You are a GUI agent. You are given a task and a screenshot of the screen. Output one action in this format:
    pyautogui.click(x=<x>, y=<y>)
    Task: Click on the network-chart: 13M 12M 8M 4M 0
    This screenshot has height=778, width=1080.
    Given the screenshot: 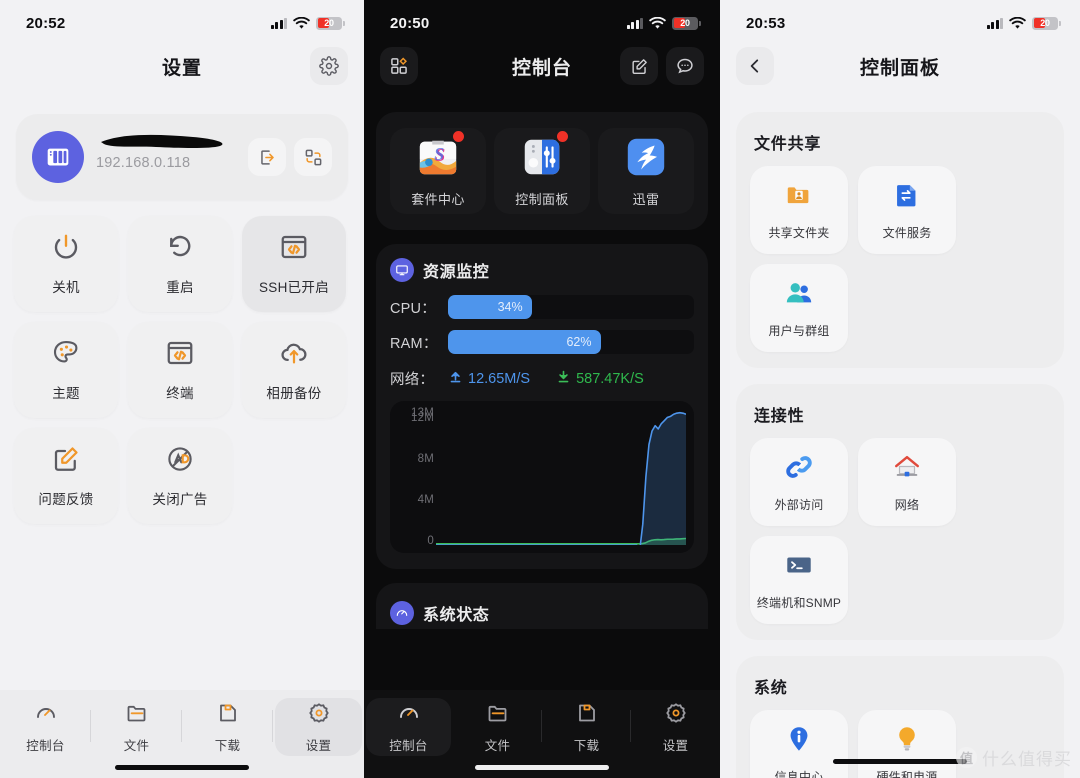 What is the action you would take?
    pyautogui.click(x=542, y=477)
    